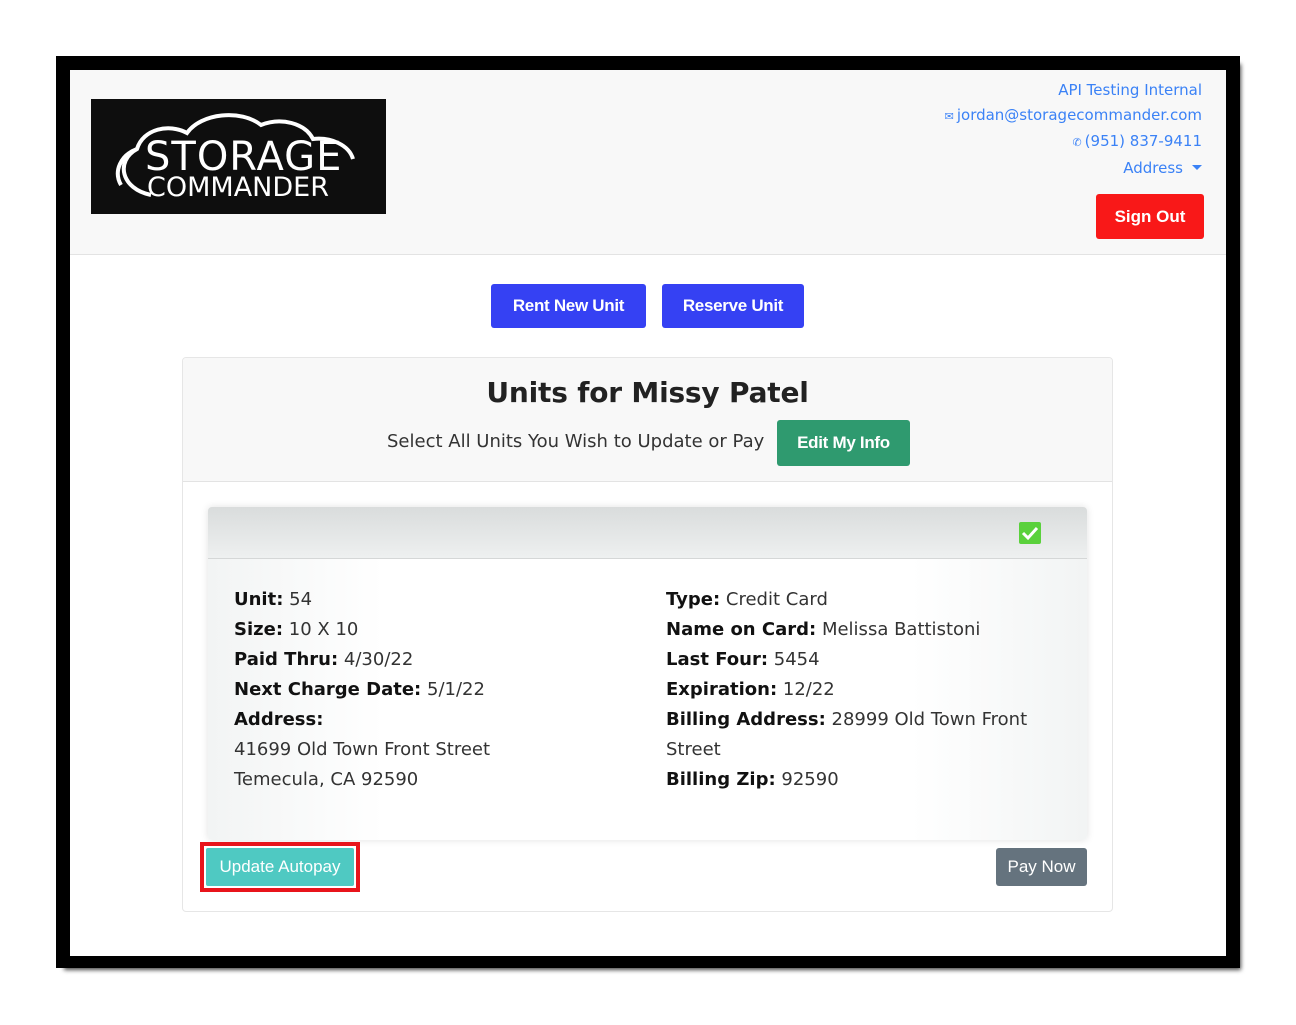 This screenshot has width=1296, height=1025. What do you see at coordinates (1079, 114) in the screenshot?
I see `email-text: jordan@storagecommander.com` at bounding box center [1079, 114].